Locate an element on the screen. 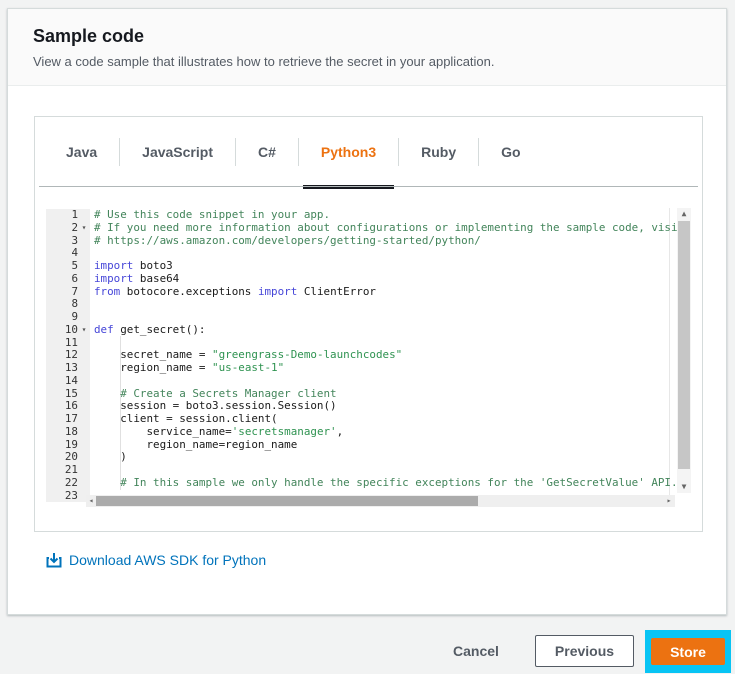 Image resolution: width=735 pixels, height=674 pixels. gutter-row: 17 is located at coordinates (68, 419).